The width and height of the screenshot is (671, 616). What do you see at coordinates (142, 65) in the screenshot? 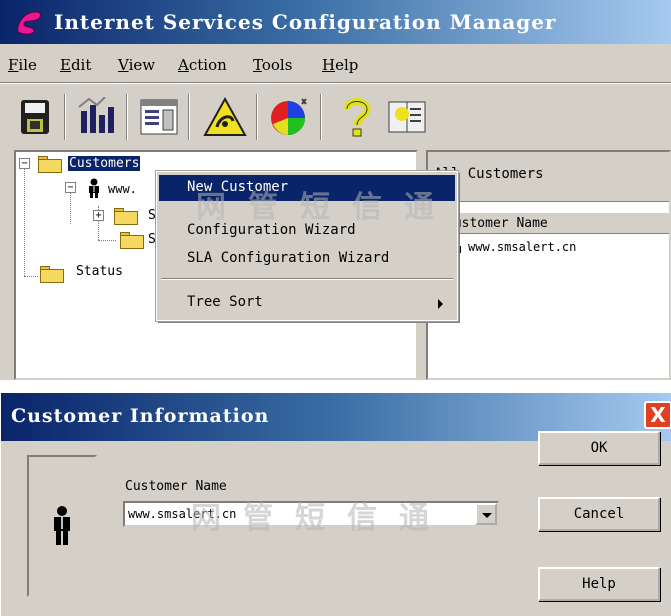
I see `menu-view-rest: iew` at bounding box center [142, 65].